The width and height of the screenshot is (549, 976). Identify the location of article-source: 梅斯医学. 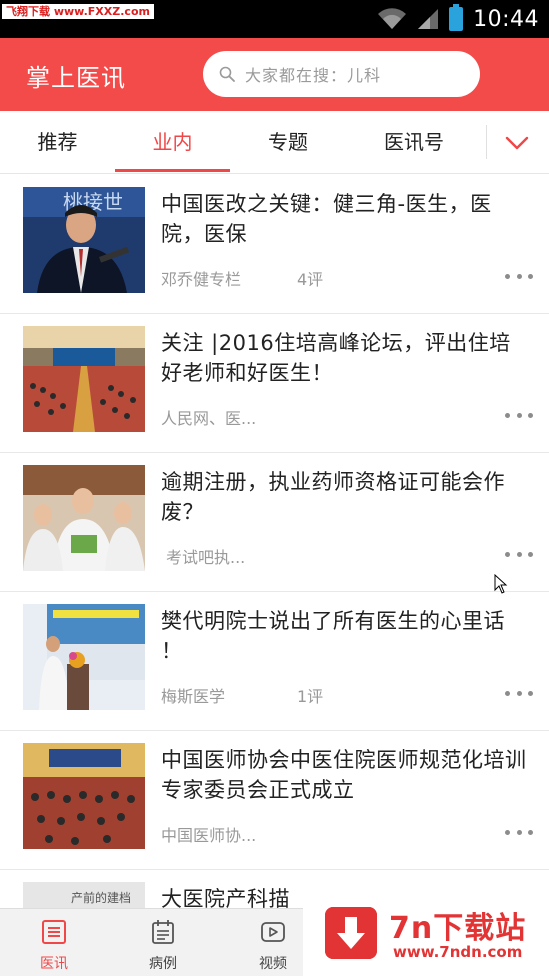
(193, 696).